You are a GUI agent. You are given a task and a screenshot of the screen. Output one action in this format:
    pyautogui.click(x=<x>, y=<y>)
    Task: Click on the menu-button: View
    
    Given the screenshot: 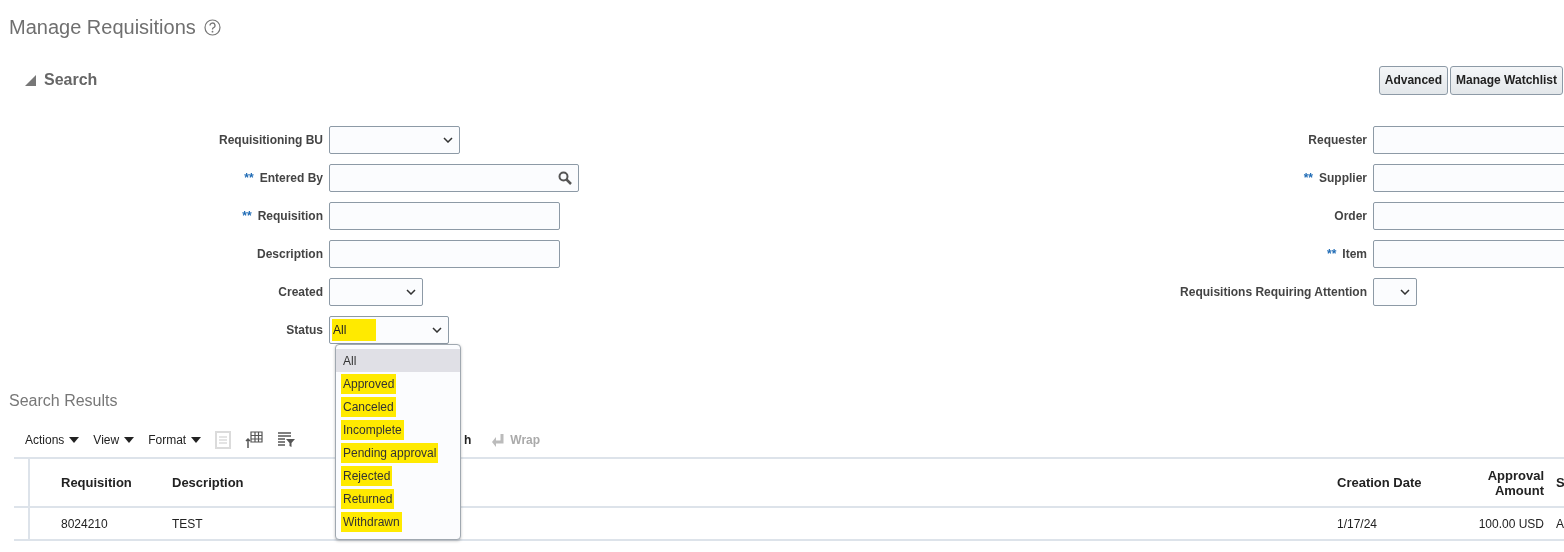 What is the action you would take?
    pyautogui.click(x=114, y=440)
    